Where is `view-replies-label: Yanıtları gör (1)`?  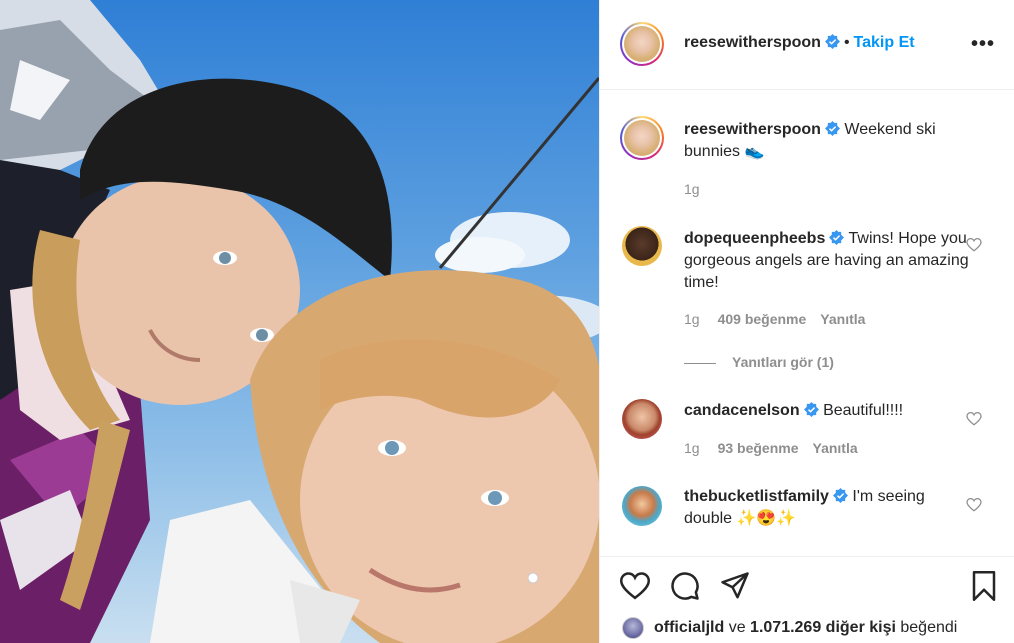
view-replies-label: Yanıtları gör (1) is located at coordinates (783, 362).